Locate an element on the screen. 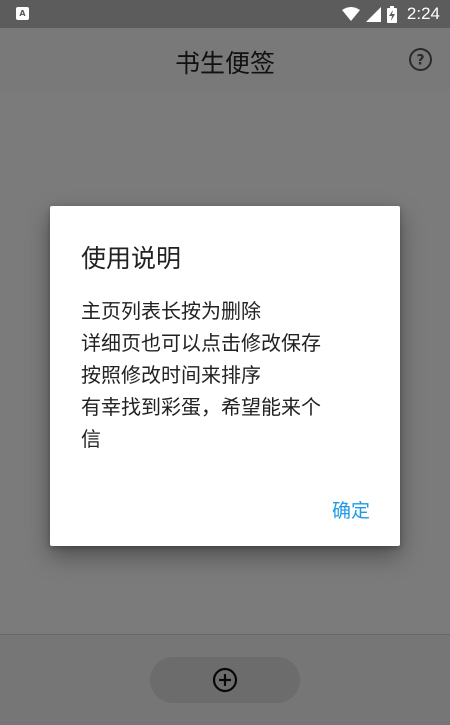 This screenshot has height=725, width=450. dialog-line: 按照修改时间来排序 is located at coordinates (171, 375).